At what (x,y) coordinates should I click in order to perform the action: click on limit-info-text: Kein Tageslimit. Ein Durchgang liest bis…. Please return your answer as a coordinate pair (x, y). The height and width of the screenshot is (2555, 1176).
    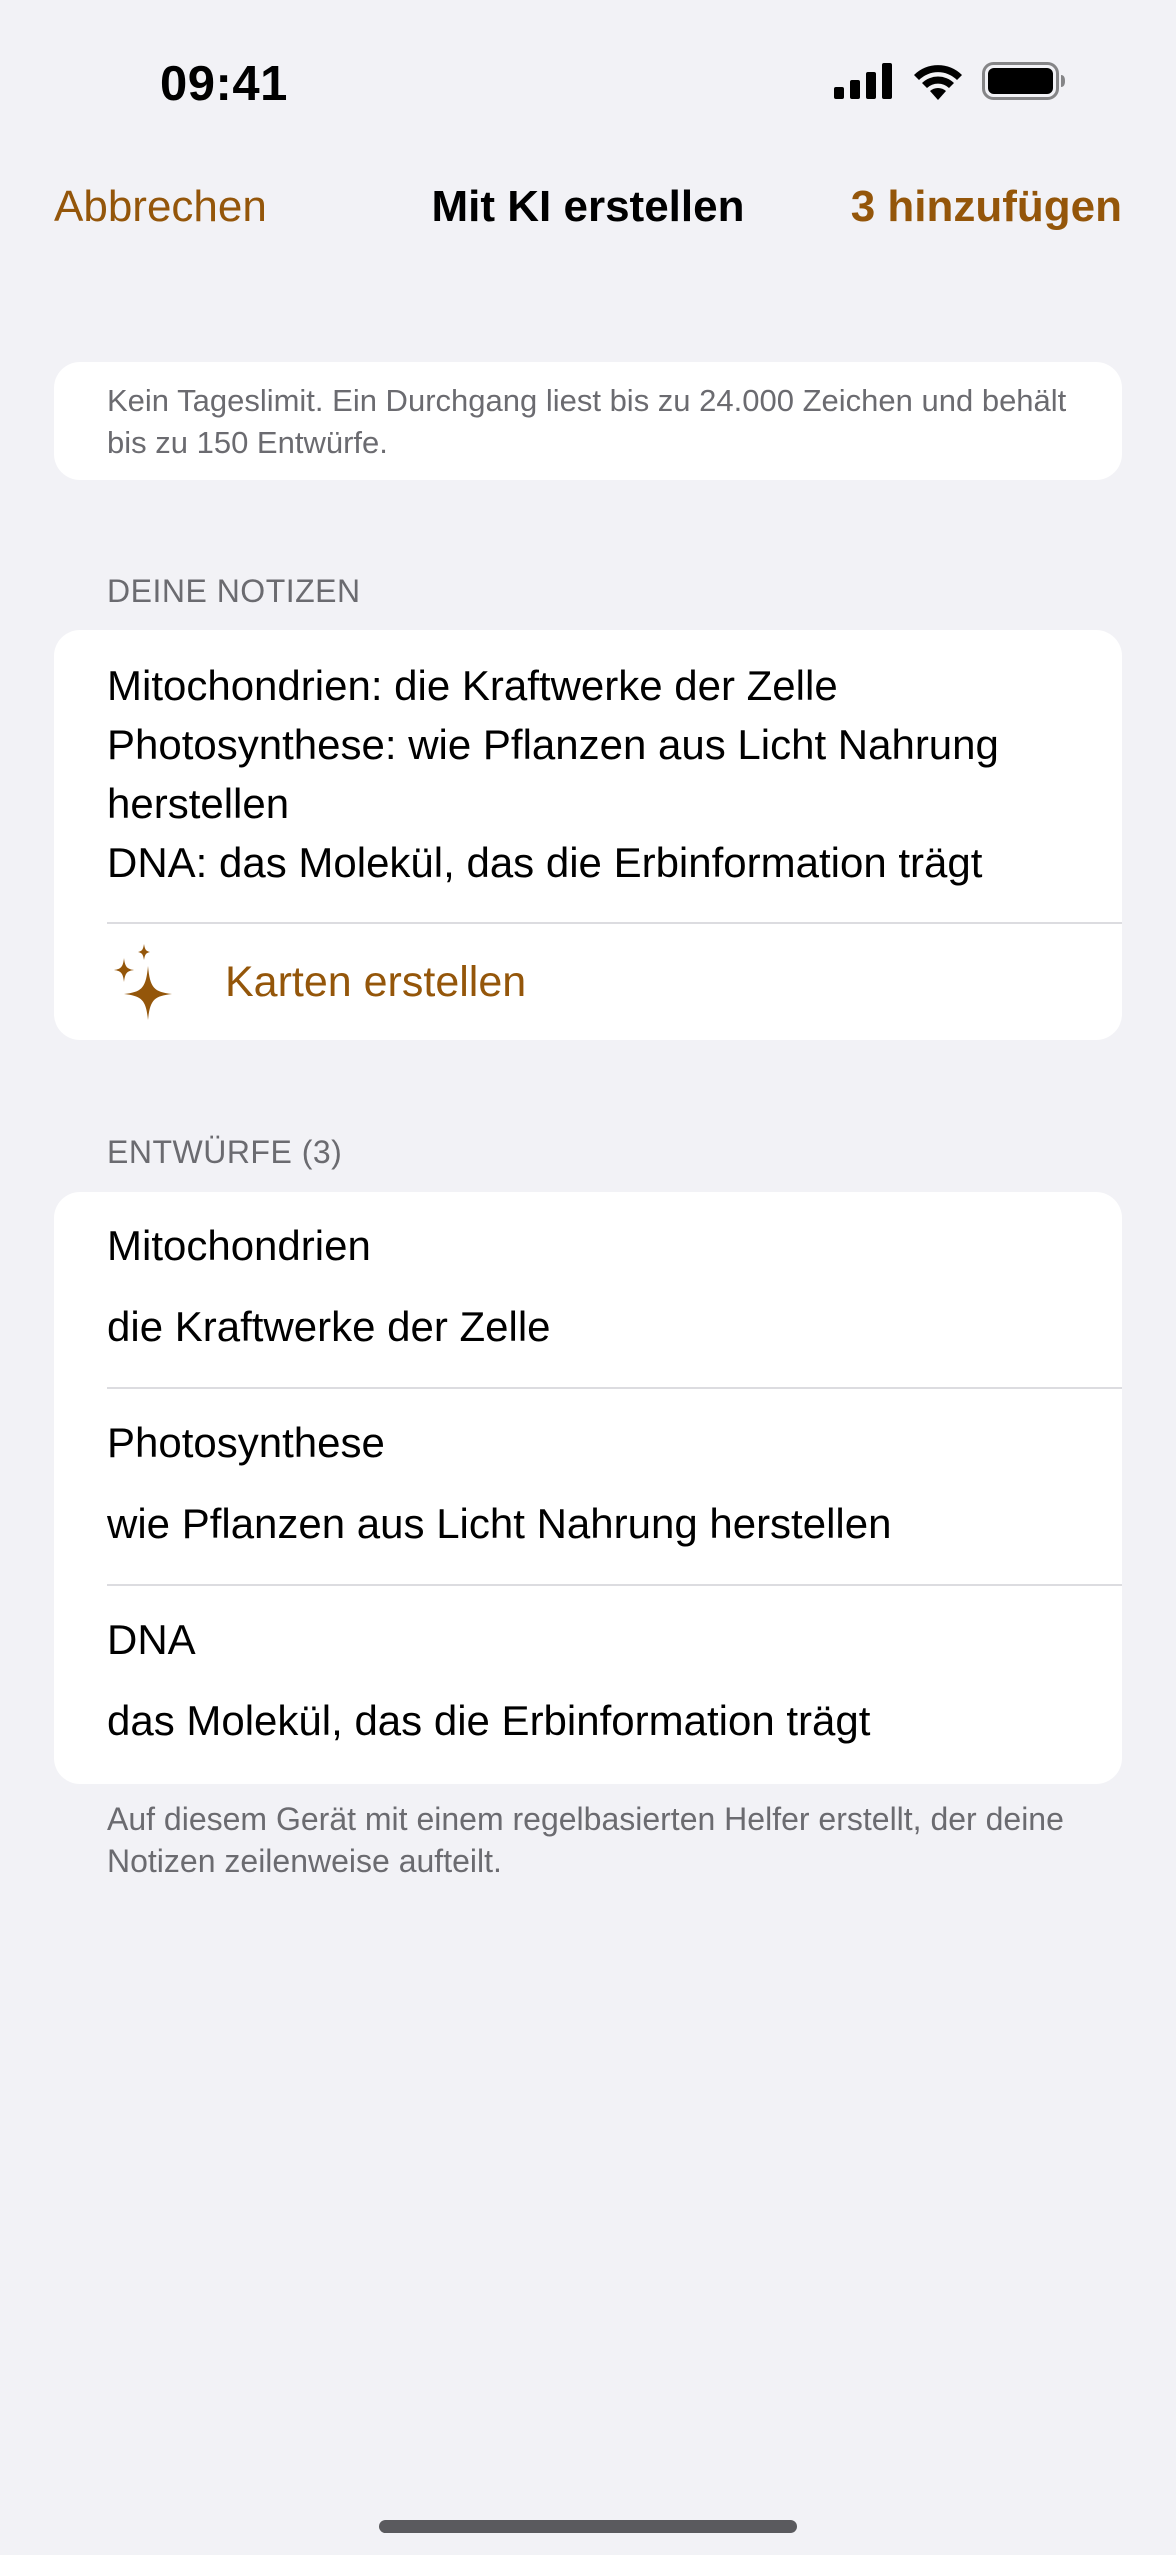
    Looking at the image, I should click on (587, 421).